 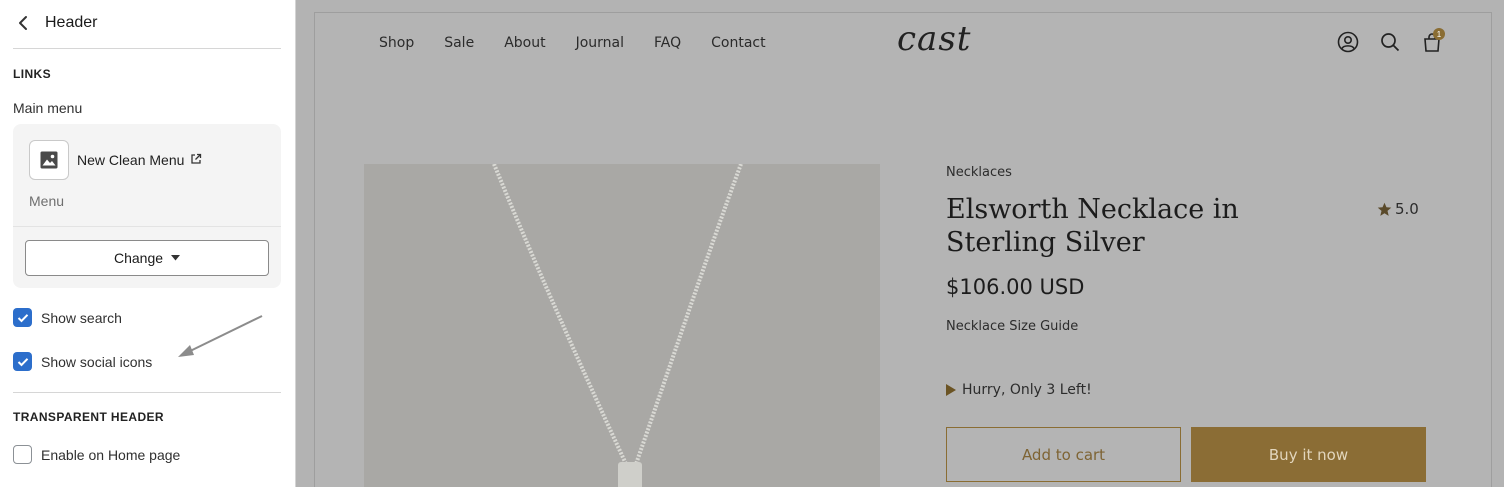 What do you see at coordinates (600, 43) in the screenshot?
I see `nav-item-journal: Journal` at bounding box center [600, 43].